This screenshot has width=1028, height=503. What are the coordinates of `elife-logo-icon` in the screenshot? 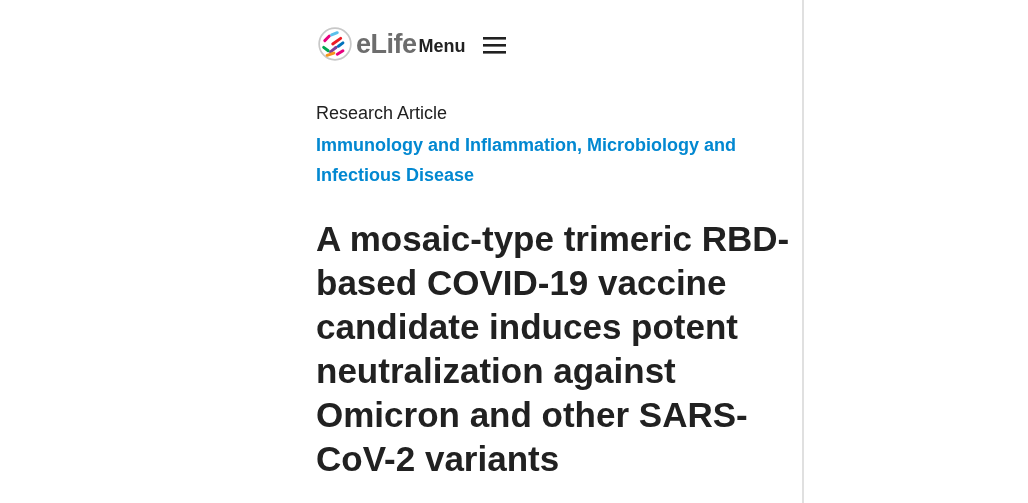 It's located at (335, 44).